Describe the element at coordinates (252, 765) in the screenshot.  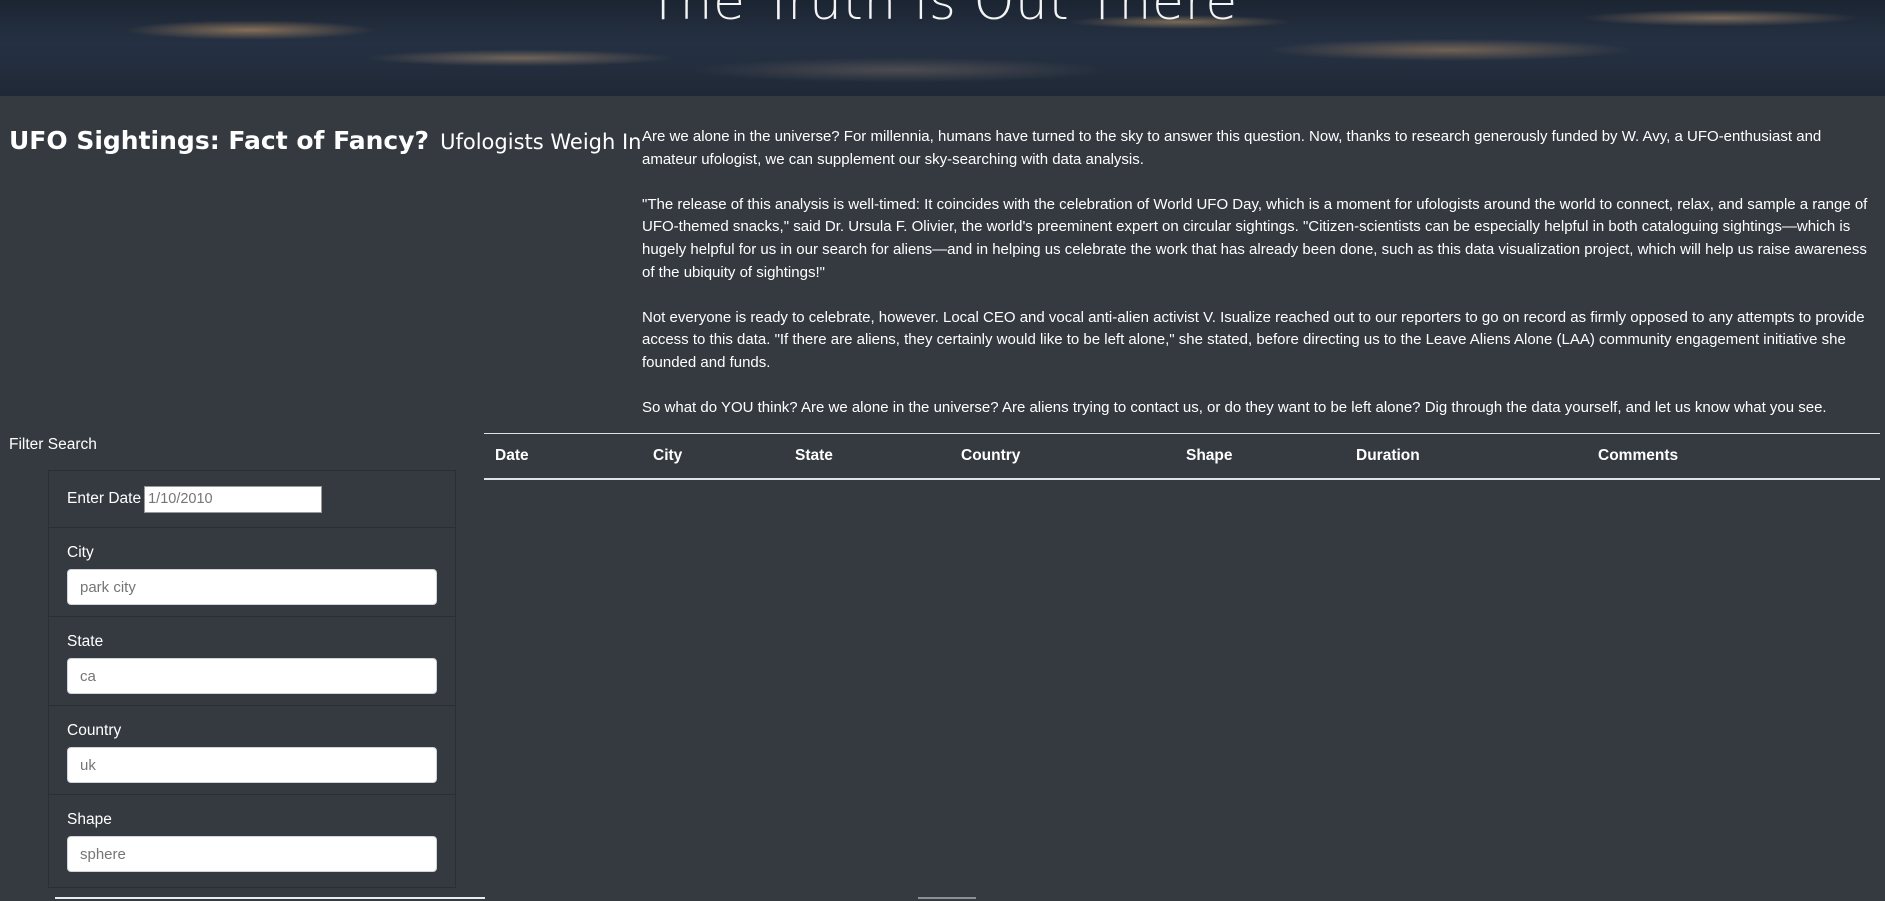
I see `country-input` at that location.